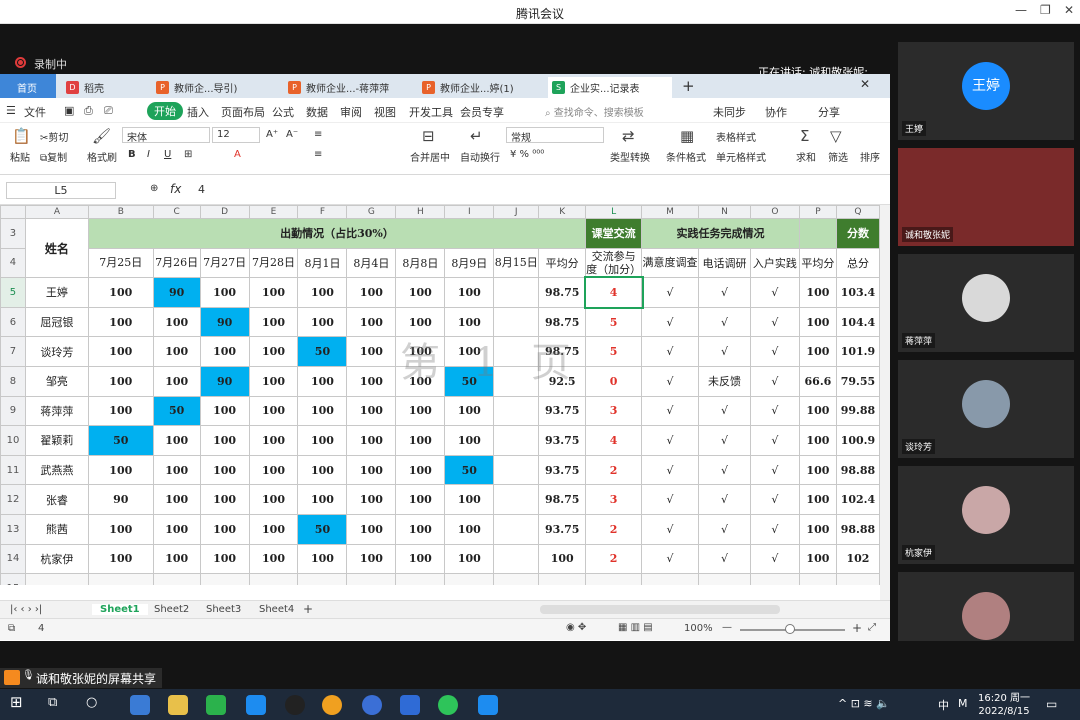 The width and height of the screenshot is (1080, 720). Describe the element at coordinates (21, 136) in the screenshot. I see `paste-icon: 📋` at that location.